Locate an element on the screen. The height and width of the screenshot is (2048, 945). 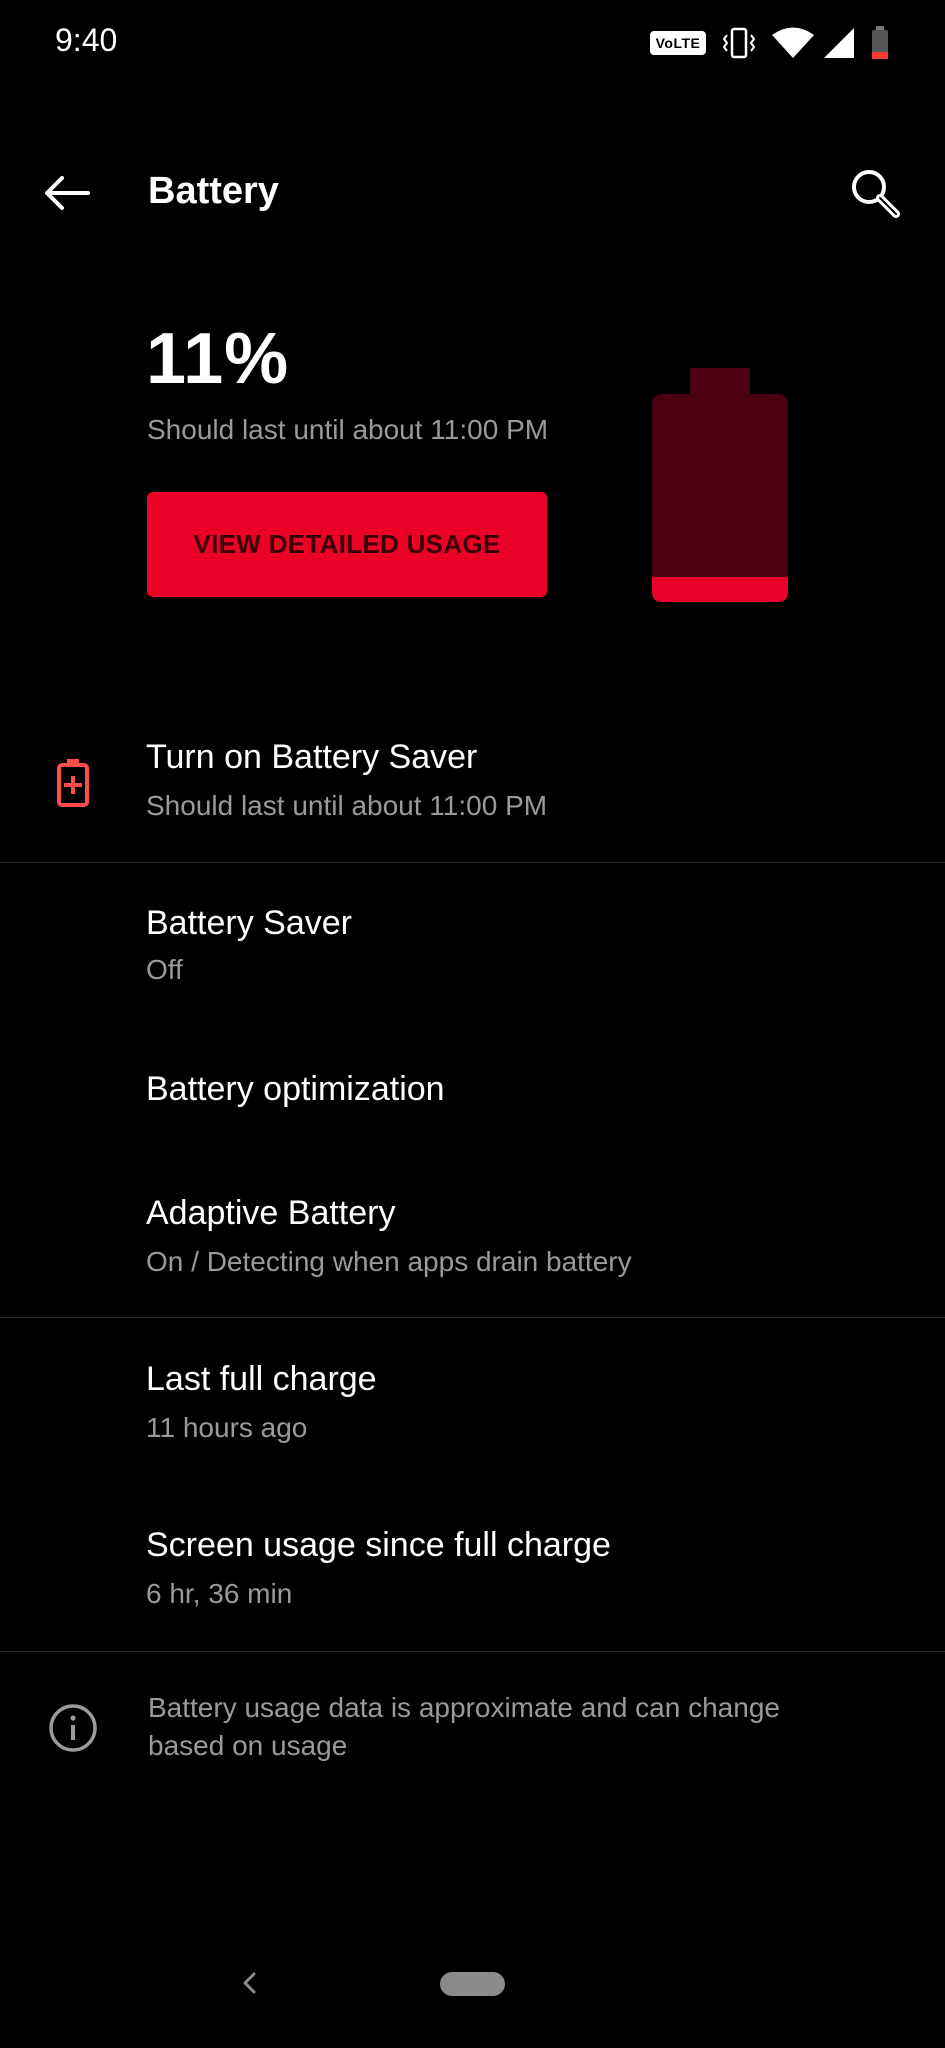
battery-optimization-title: Battery optimization is located at coordinates (295, 1089).